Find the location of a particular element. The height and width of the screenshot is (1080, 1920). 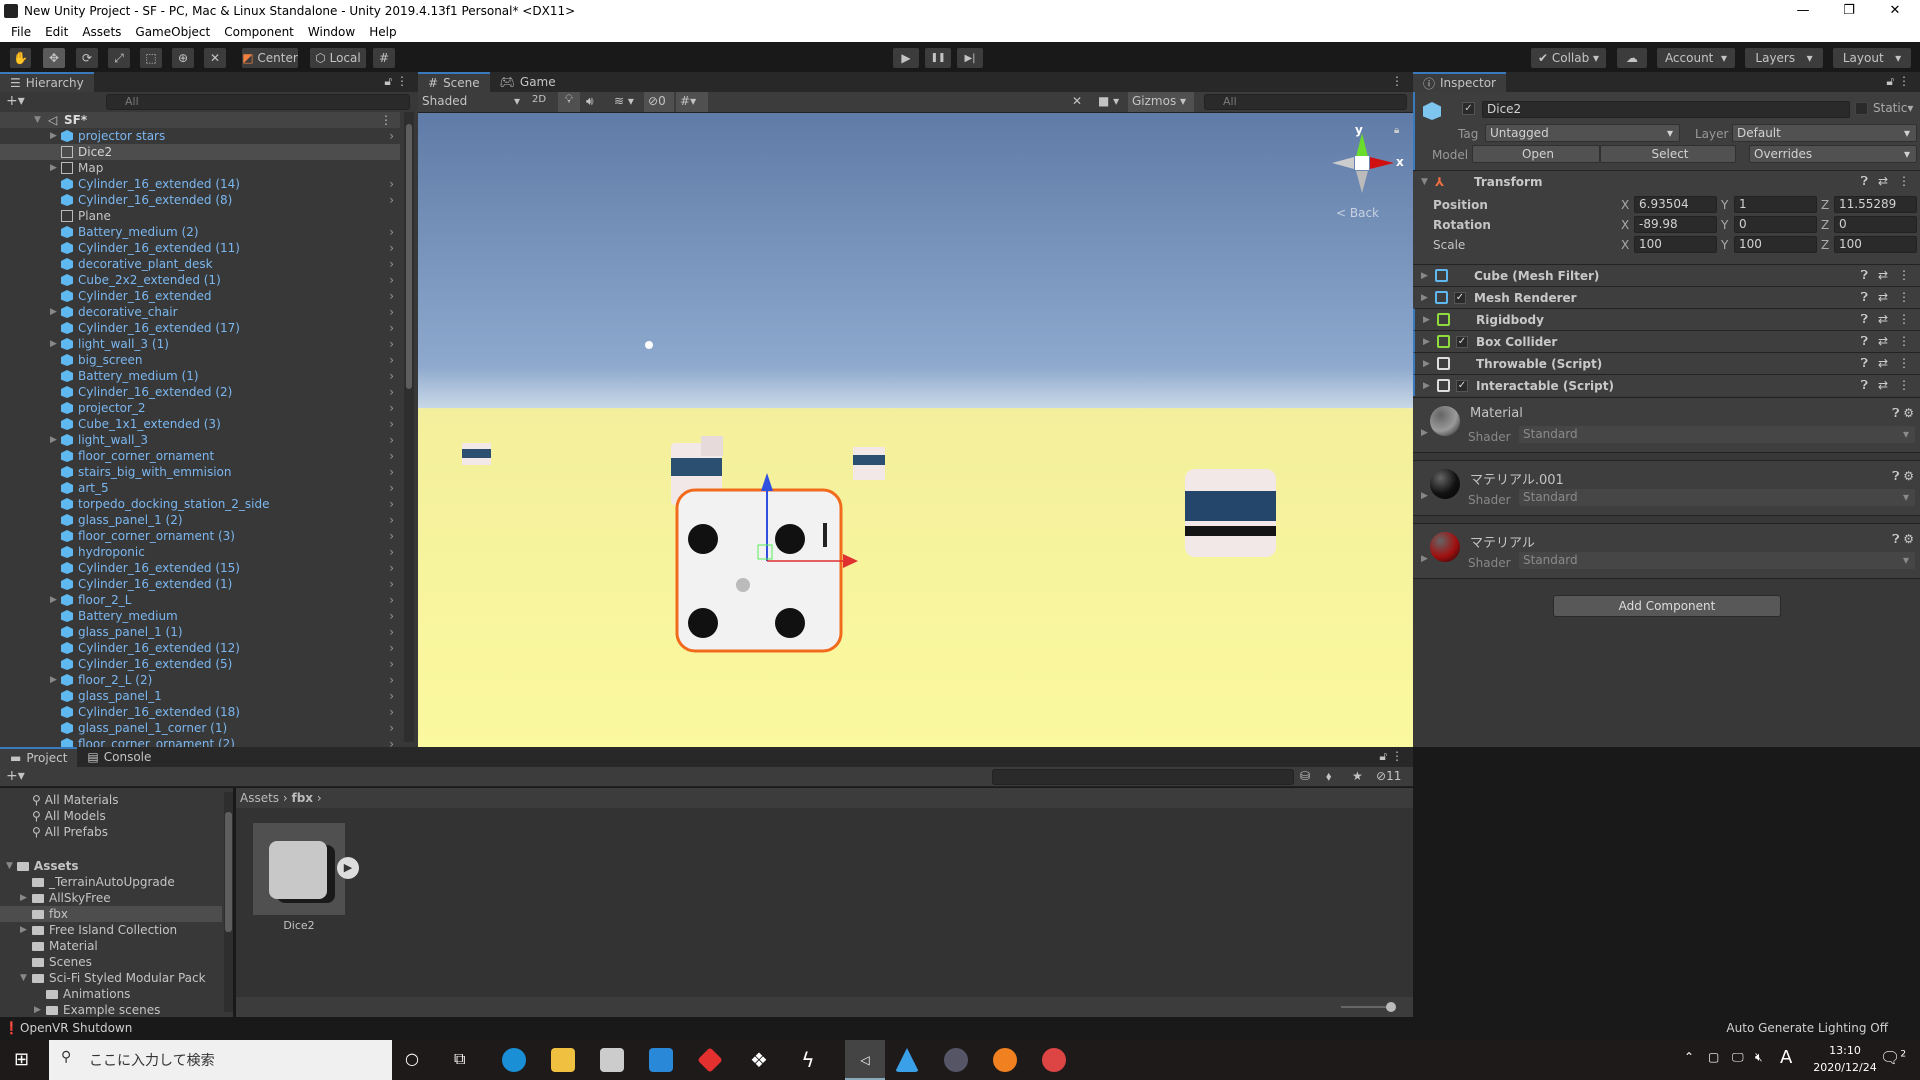

shading-mode-dropdown: Shaded ▾ is located at coordinates (473, 101).